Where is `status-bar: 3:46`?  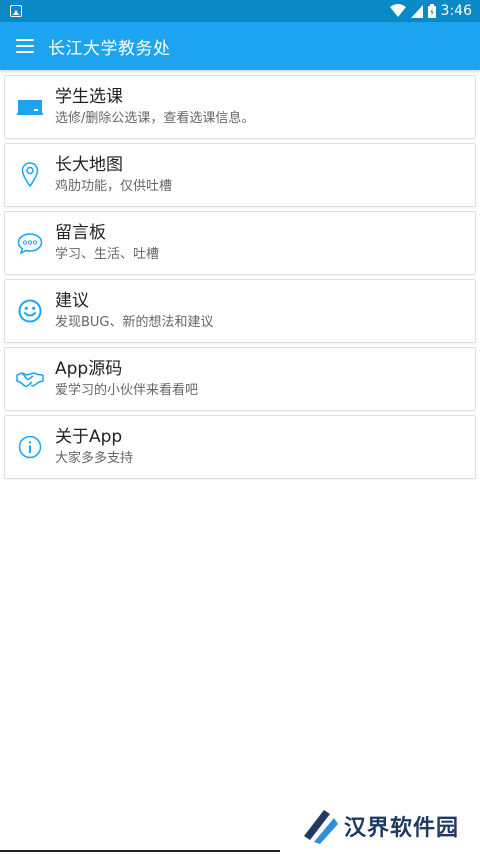
status-bar: 3:46 is located at coordinates (240, 11).